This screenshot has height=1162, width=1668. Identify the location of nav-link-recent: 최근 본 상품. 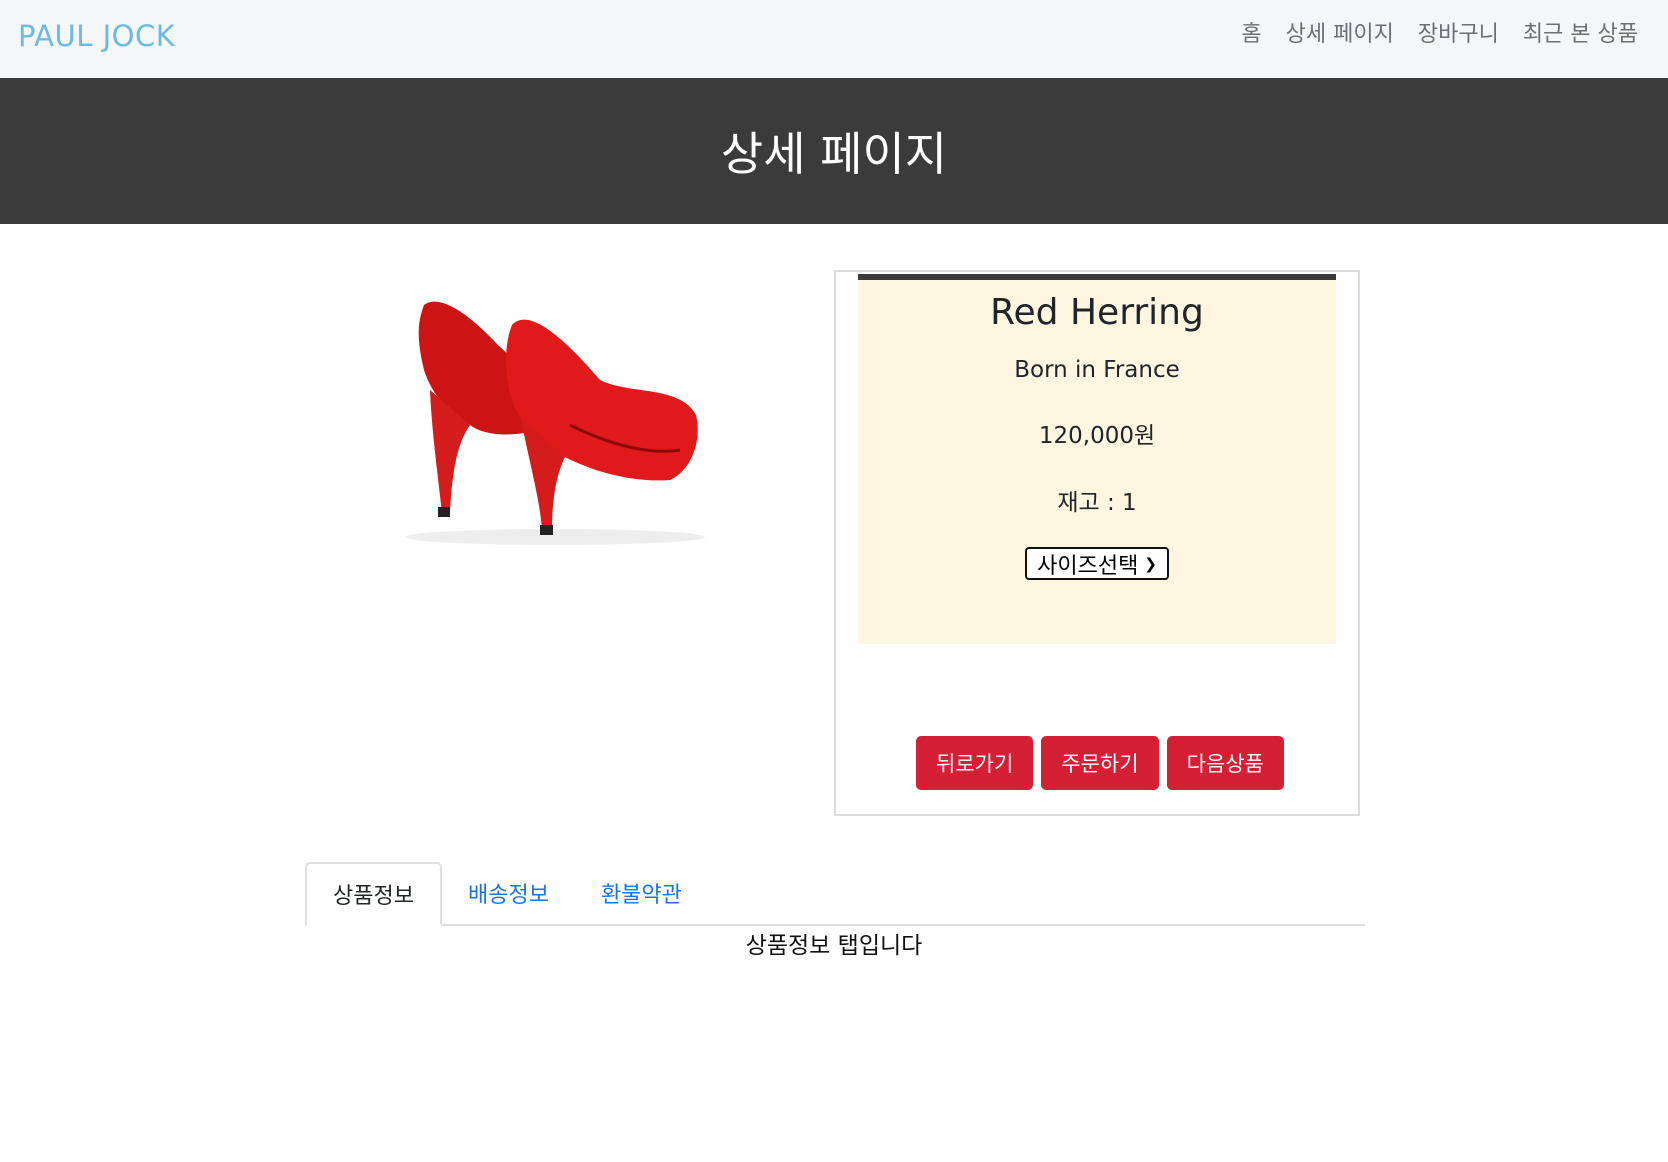
(1580, 35).